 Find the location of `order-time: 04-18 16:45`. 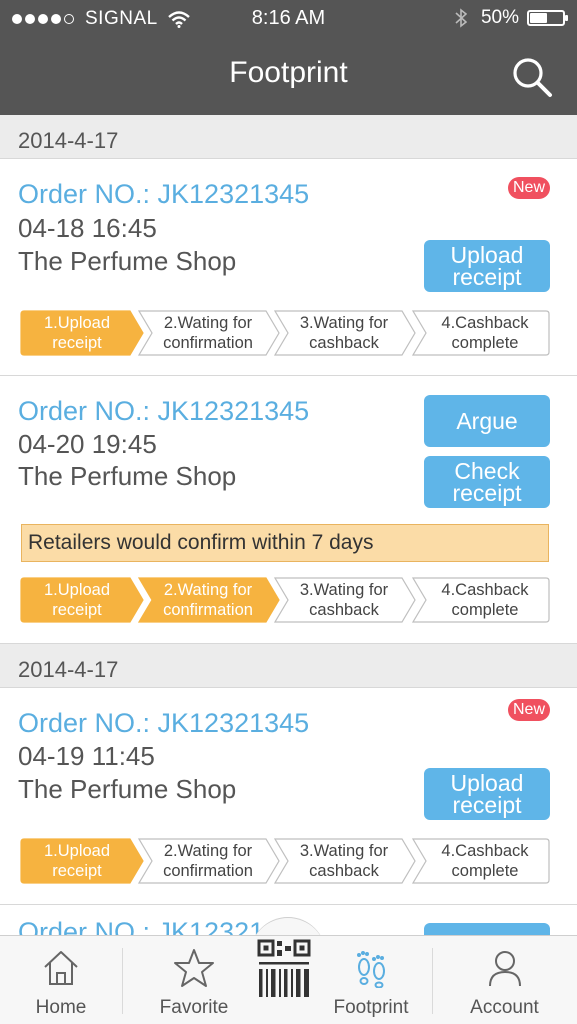

order-time: 04-18 16:45 is located at coordinates (87, 228).